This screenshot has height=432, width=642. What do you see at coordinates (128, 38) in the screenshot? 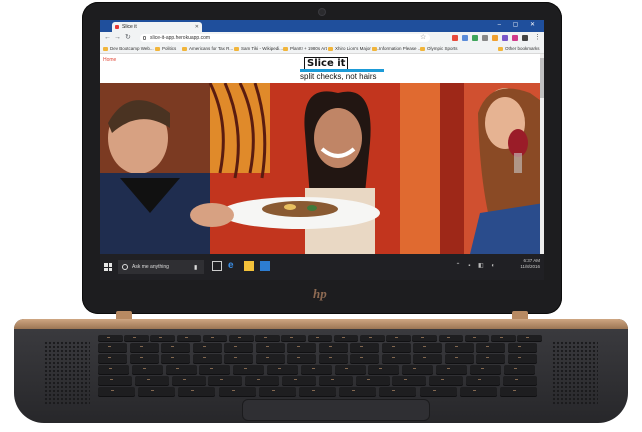
I see `reload-button: ↻` at bounding box center [128, 38].